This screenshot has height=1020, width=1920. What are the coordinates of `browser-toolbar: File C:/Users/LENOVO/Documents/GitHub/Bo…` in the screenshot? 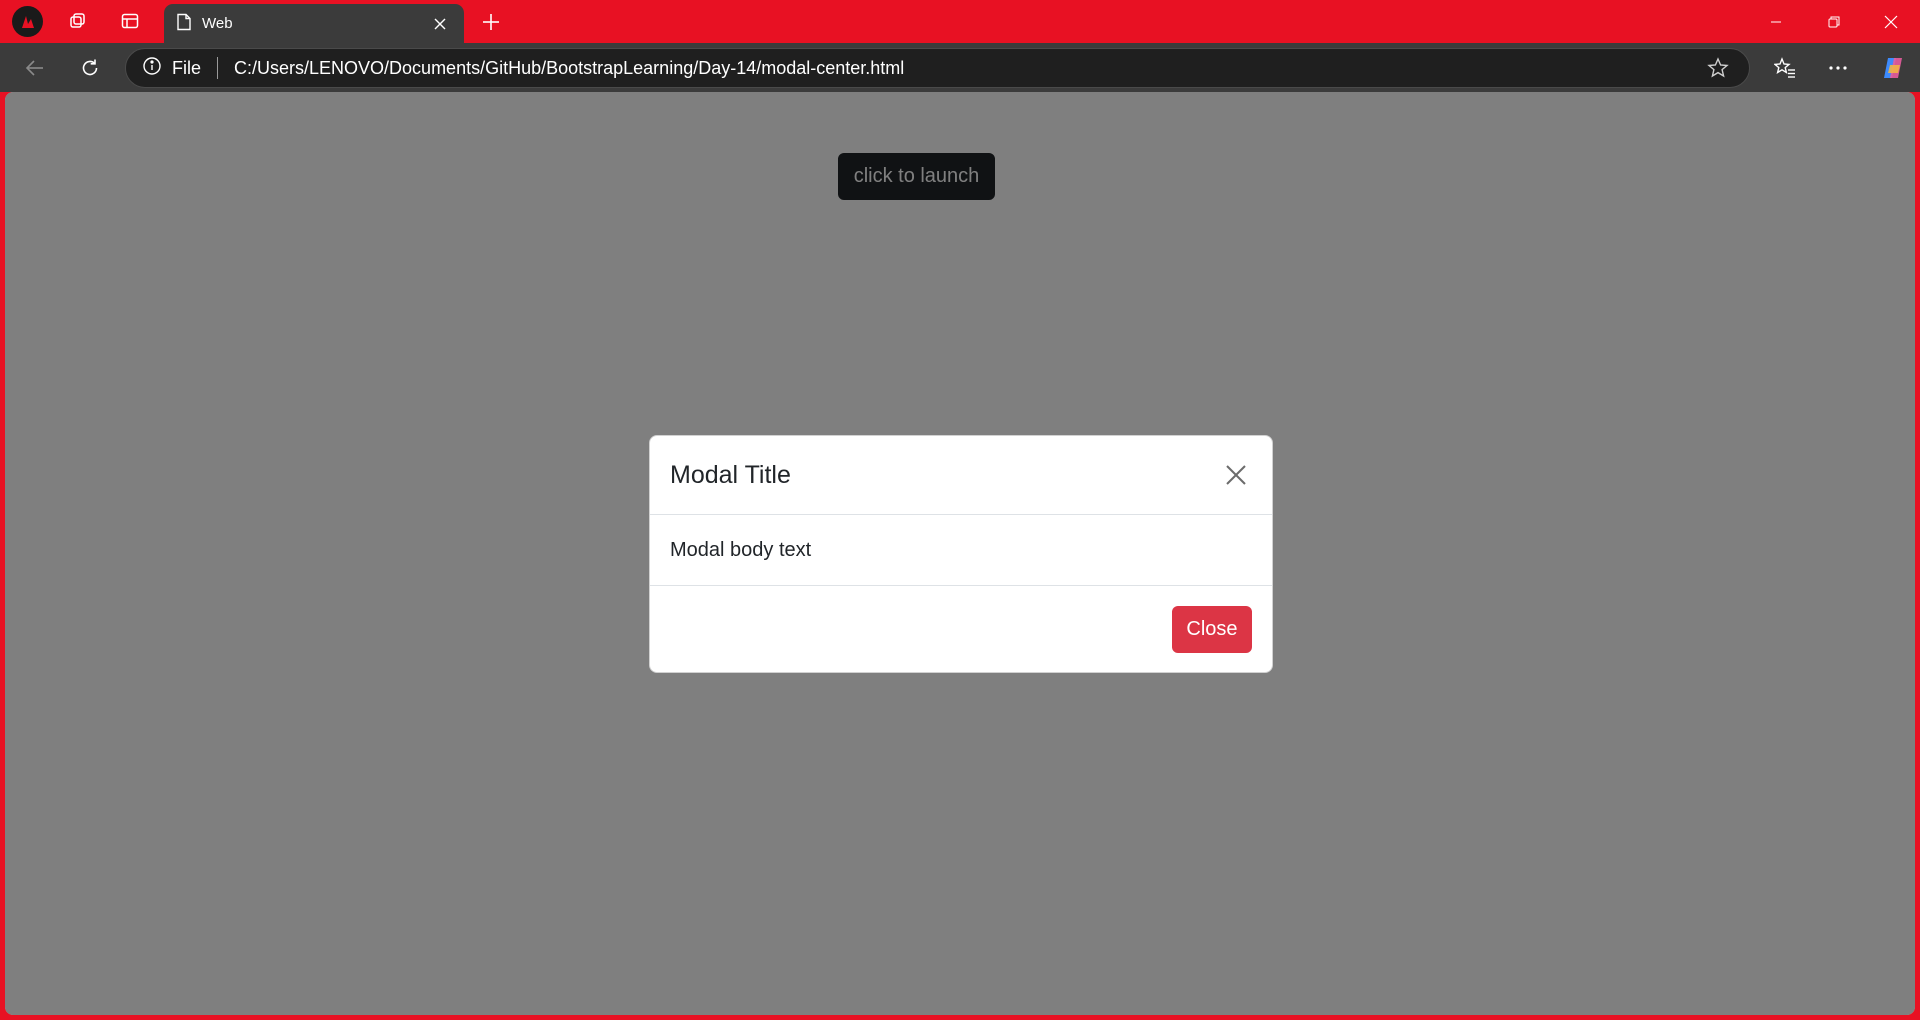 It's located at (960, 67).